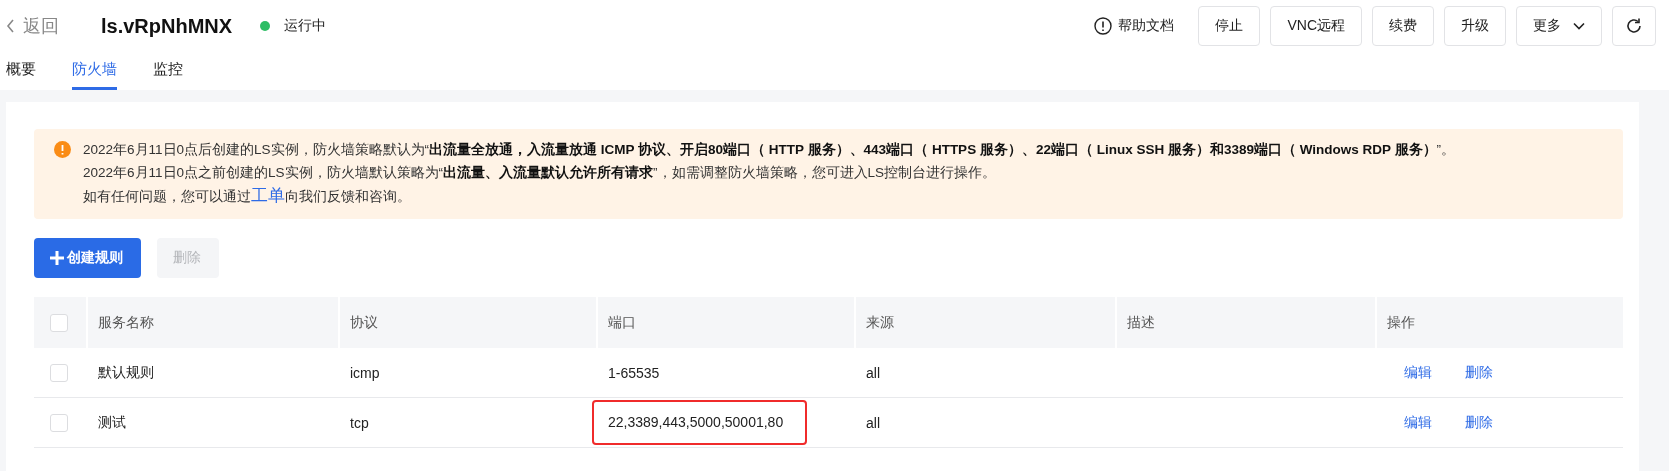 This screenshot has height=471, width=1669. Describe the element at coordinates (469, 322) in the screenshot. I see `column-header: 协议` at that location.